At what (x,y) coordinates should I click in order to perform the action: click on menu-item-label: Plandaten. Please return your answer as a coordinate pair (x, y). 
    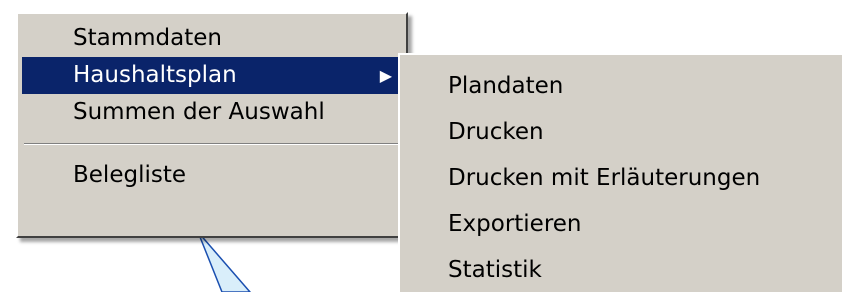
    Looking at the image, I should click on (506, 86).